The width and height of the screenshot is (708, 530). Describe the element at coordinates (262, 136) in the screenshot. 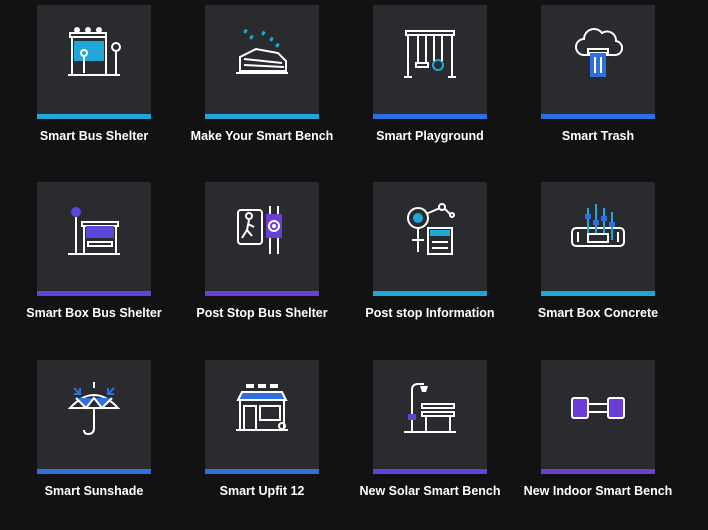

I see `product-label: Make Your Smart Bench` at that location.